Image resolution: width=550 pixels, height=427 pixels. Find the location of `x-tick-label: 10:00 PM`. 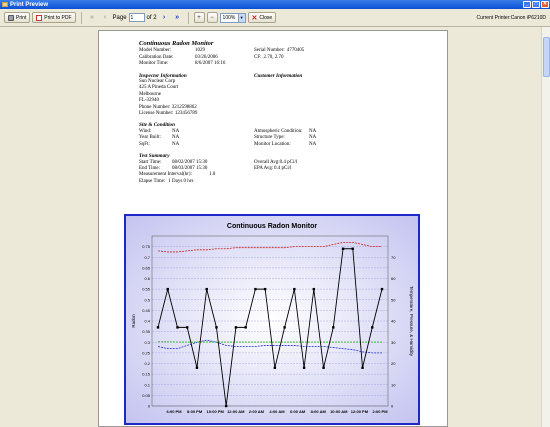

x-tick-label: 10:00 PM is located at coordinates (216, 411).